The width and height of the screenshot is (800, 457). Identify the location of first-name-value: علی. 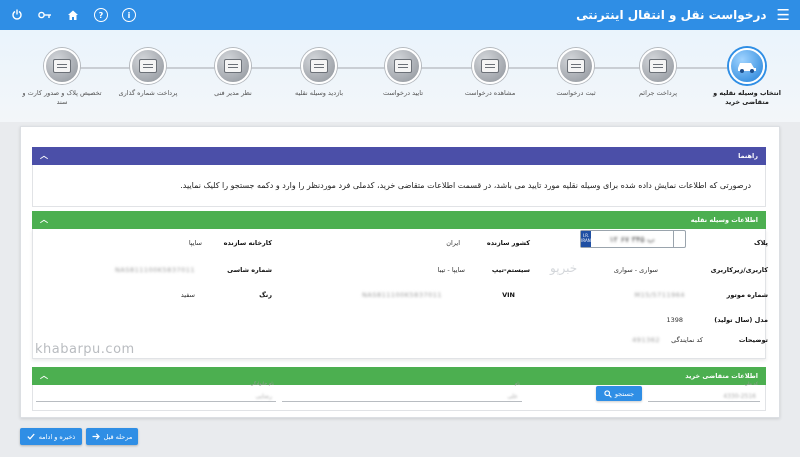
(512, 396).